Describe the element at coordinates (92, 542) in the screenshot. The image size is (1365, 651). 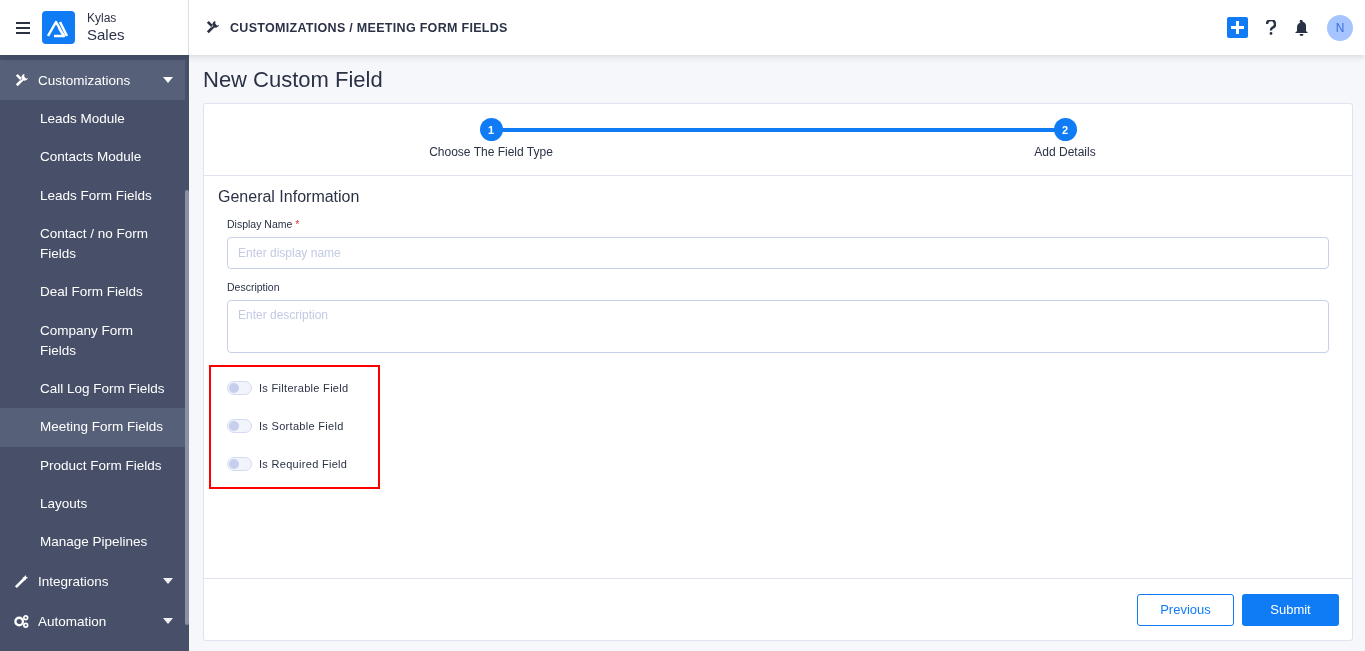
I see `sidebar-item: Manage Pipelines` at that location.